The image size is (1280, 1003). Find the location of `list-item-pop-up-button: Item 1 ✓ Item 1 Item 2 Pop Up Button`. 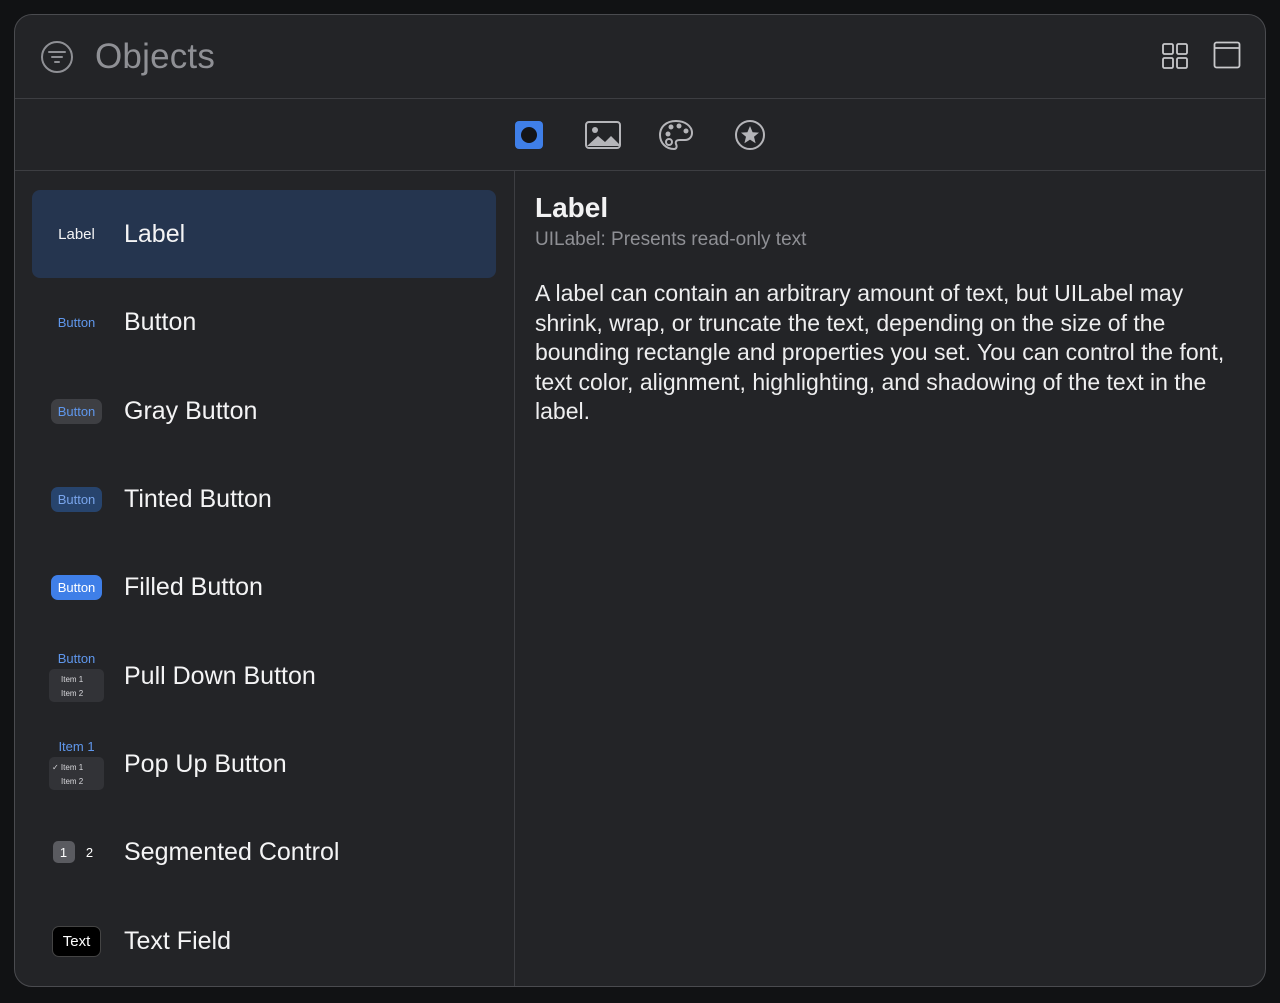

list-item-pop-up-button: Item 1 ✓ Item 1 Item 2 Pop Up Button is located at coordinates (264, 764).